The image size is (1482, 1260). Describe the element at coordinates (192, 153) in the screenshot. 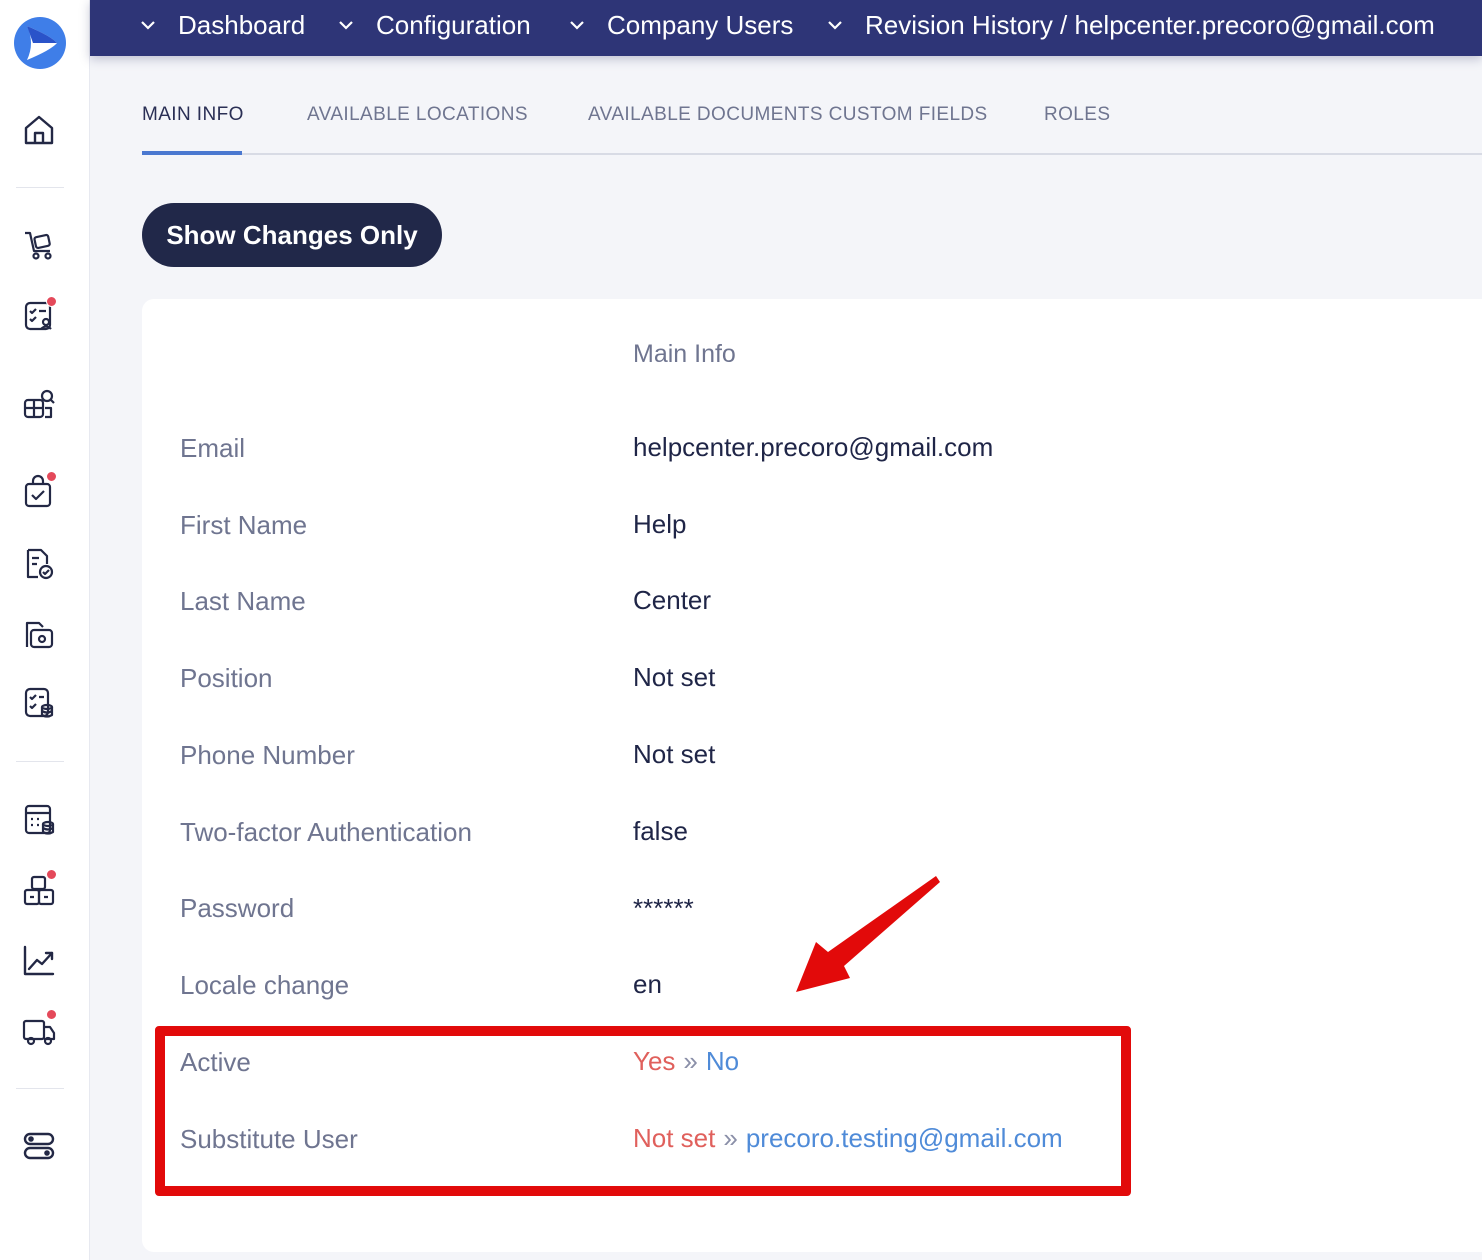

I see `active-tab-indicator` at that location.